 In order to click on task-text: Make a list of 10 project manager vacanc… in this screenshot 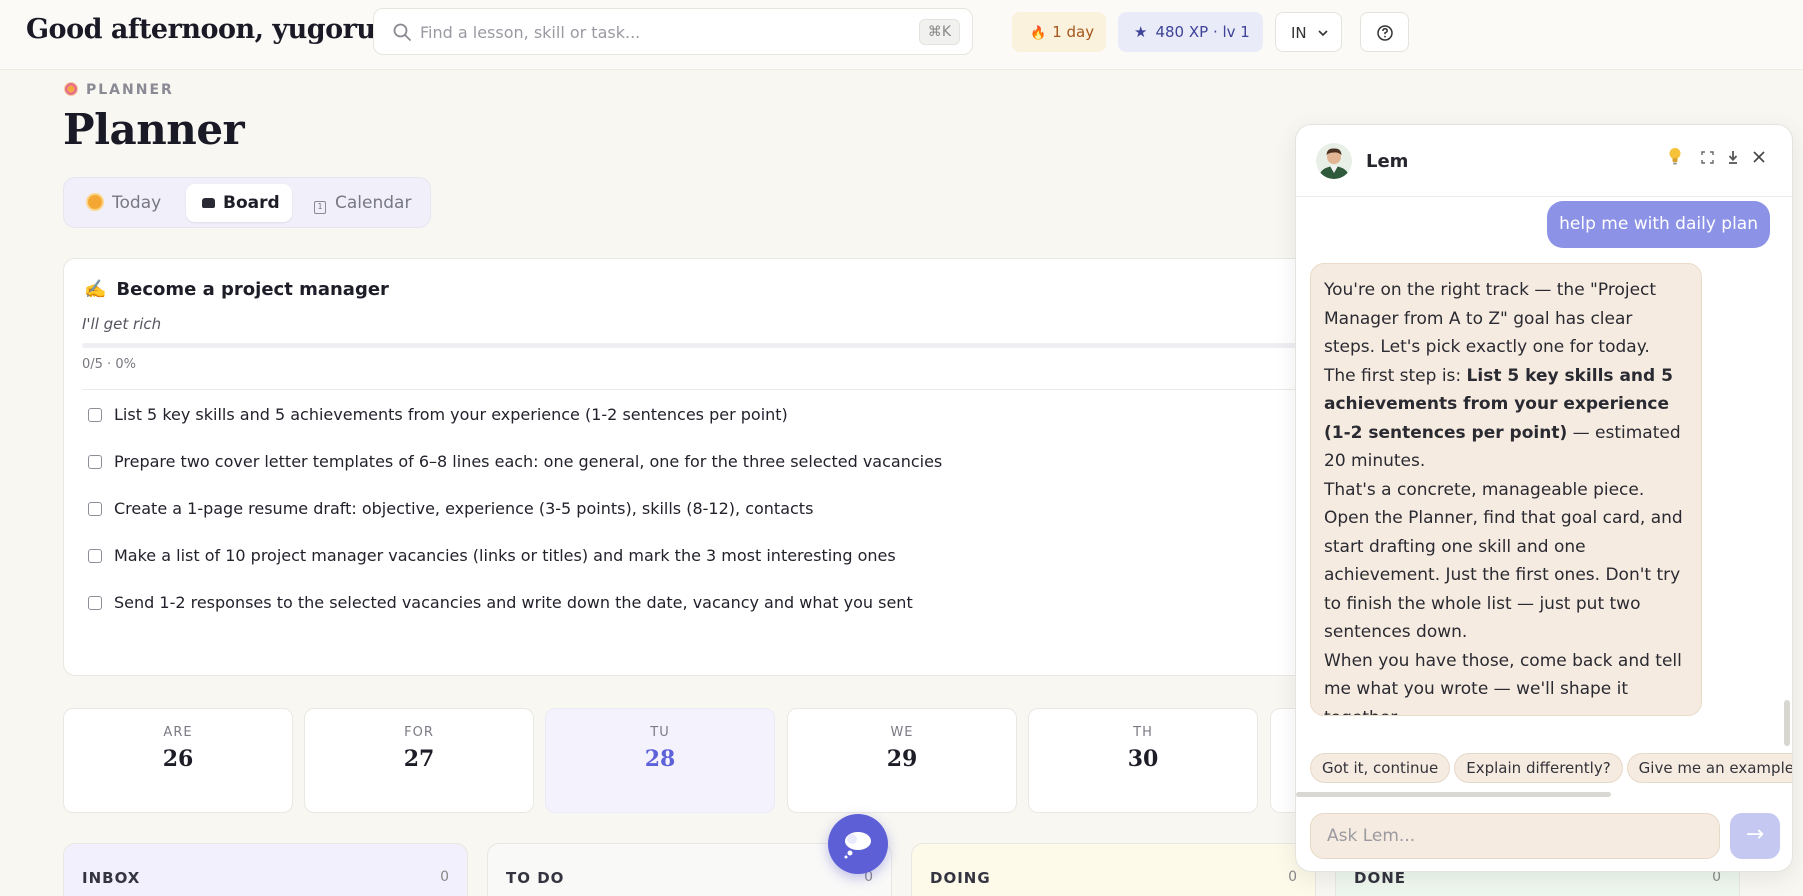, I will do `click(505, 555)`.